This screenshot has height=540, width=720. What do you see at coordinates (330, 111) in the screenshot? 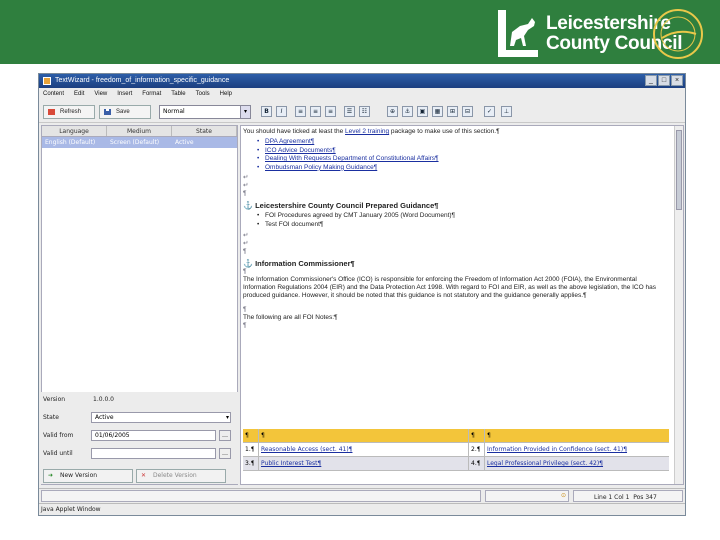
I see `align-right-icon: ≡` at bounding box center [330, 111].